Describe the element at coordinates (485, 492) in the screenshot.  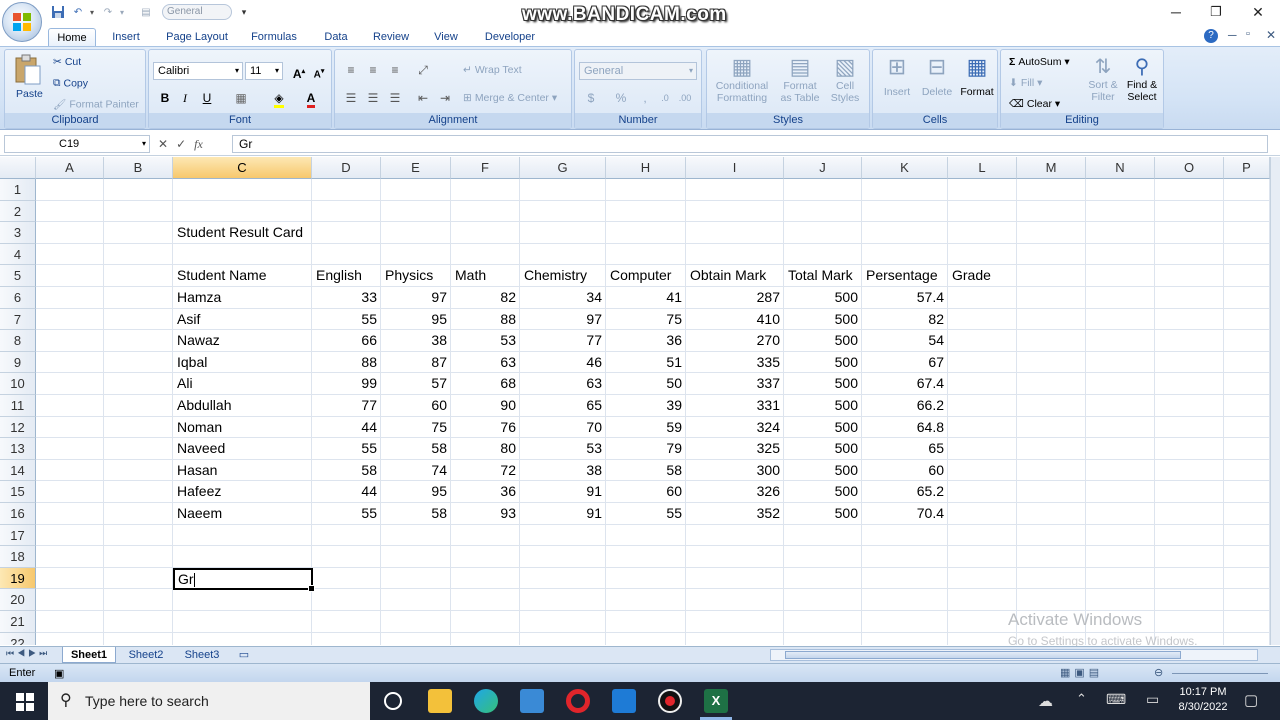
I see `mark-cell: 36` at that location.